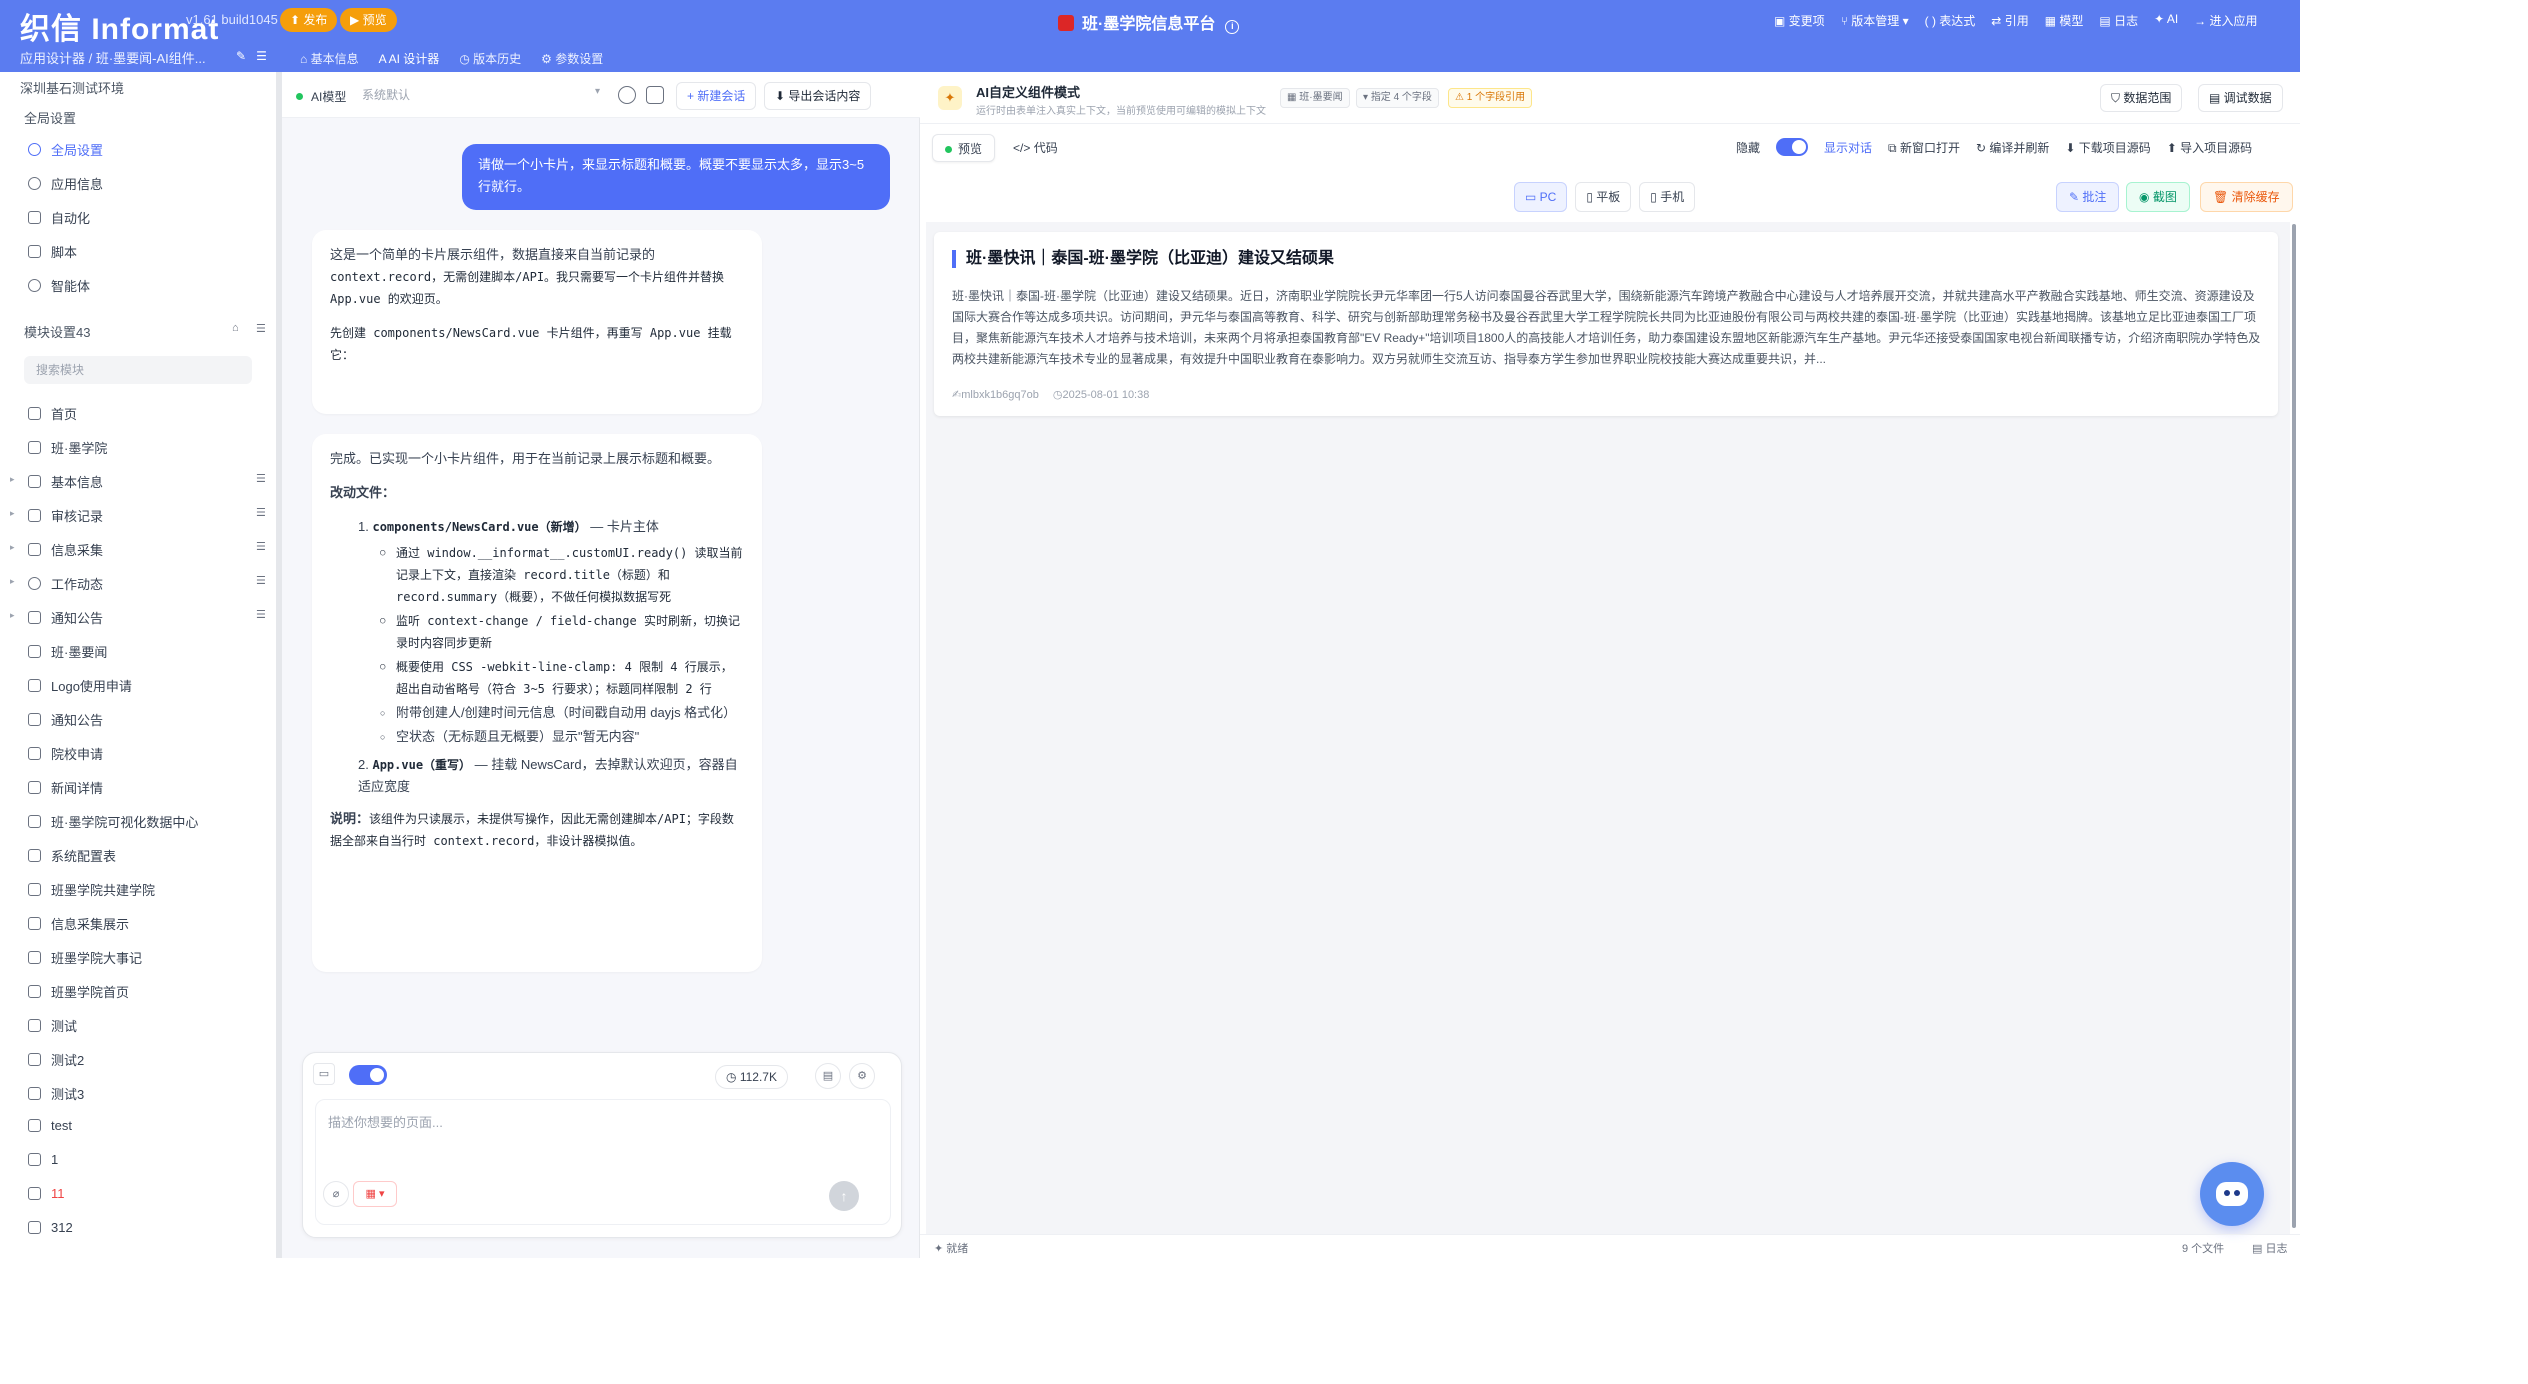  Describe the element at coordinates (52, 251) in the screenshot. I see `sidebar-item-script: 脚本` at that location.